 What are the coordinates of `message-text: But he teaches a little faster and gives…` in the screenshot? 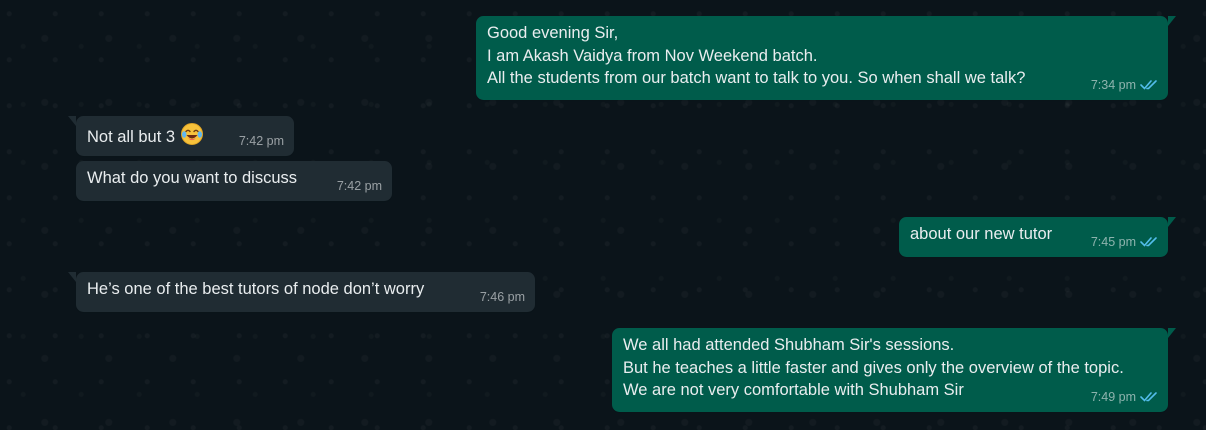 It's located at (873, 367).